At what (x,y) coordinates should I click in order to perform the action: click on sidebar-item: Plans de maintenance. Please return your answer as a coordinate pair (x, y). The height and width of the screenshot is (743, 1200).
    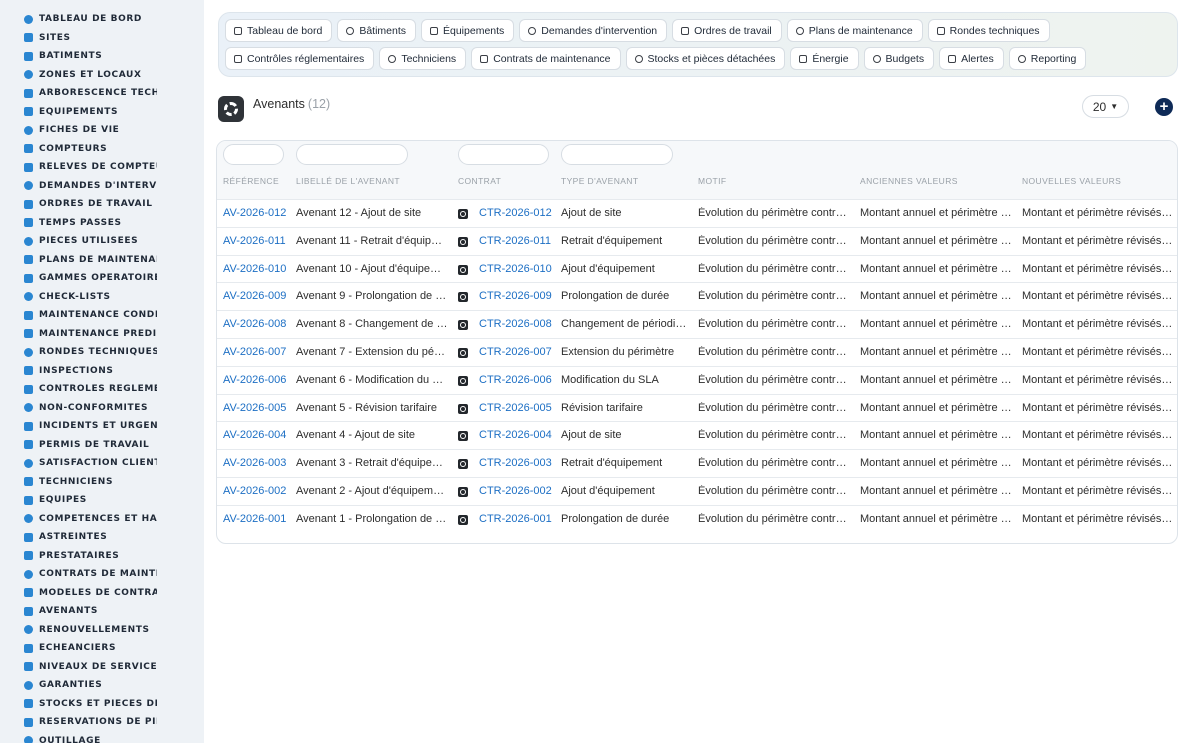
    Looking at the image, I should click on (102, 260).